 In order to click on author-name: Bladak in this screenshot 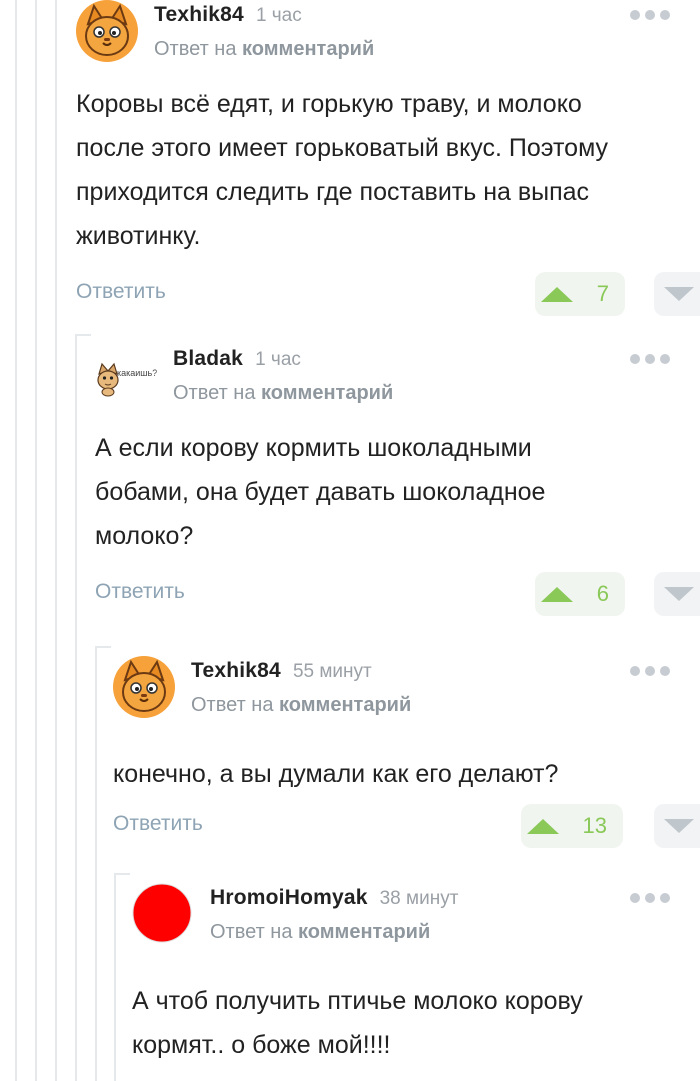, I will do `click(208, 359)`.